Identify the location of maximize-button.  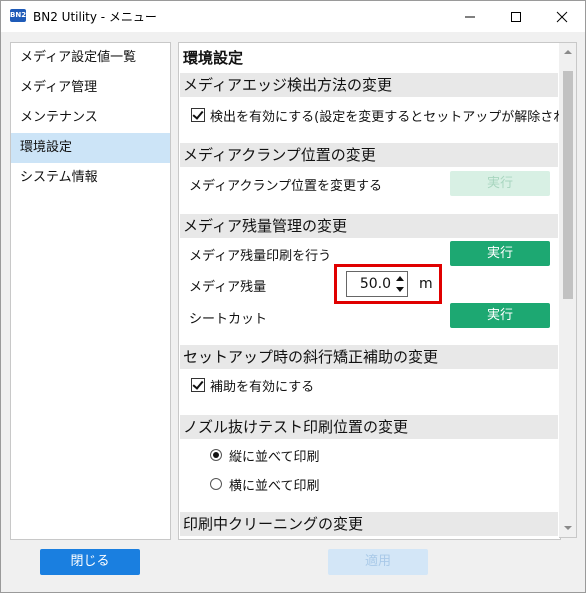
(516, 16).